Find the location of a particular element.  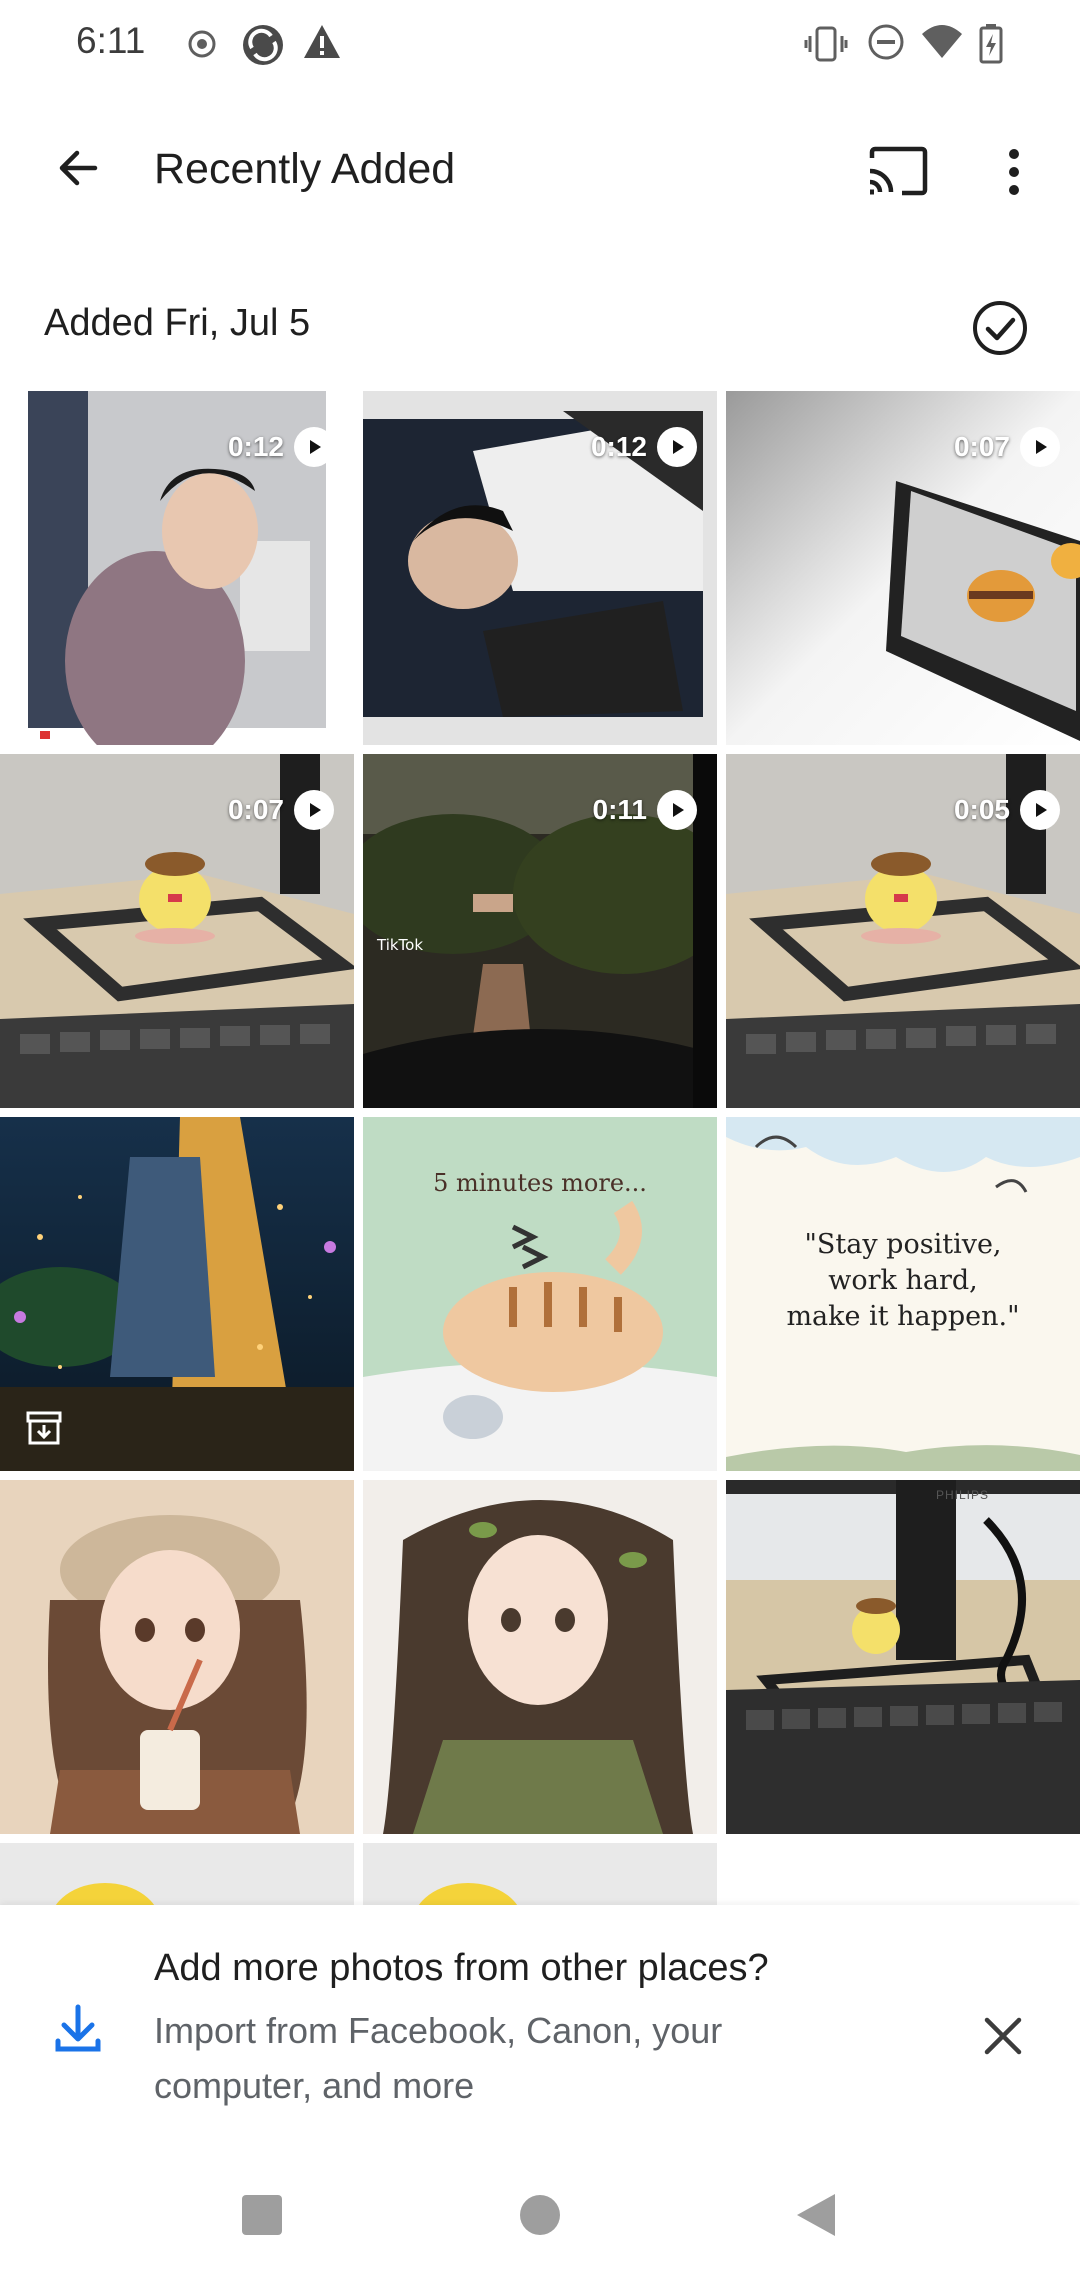

video-duration: 0:11 is located at coordinates (620, 809).